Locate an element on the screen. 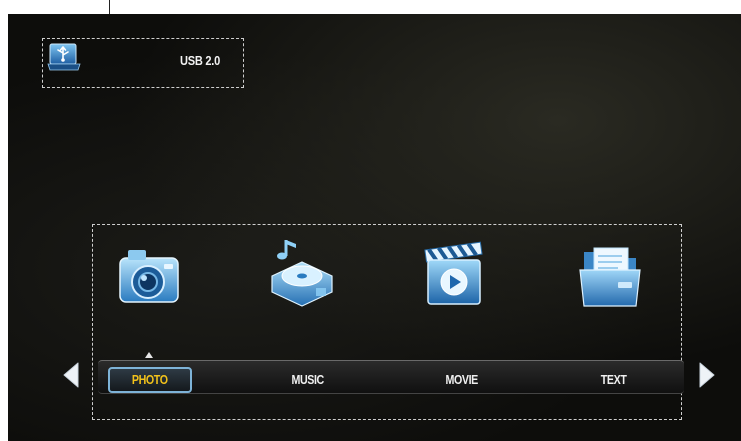 The image size is (741, 441). tab-photo: PHOTO is located at coordinates (150, 380).